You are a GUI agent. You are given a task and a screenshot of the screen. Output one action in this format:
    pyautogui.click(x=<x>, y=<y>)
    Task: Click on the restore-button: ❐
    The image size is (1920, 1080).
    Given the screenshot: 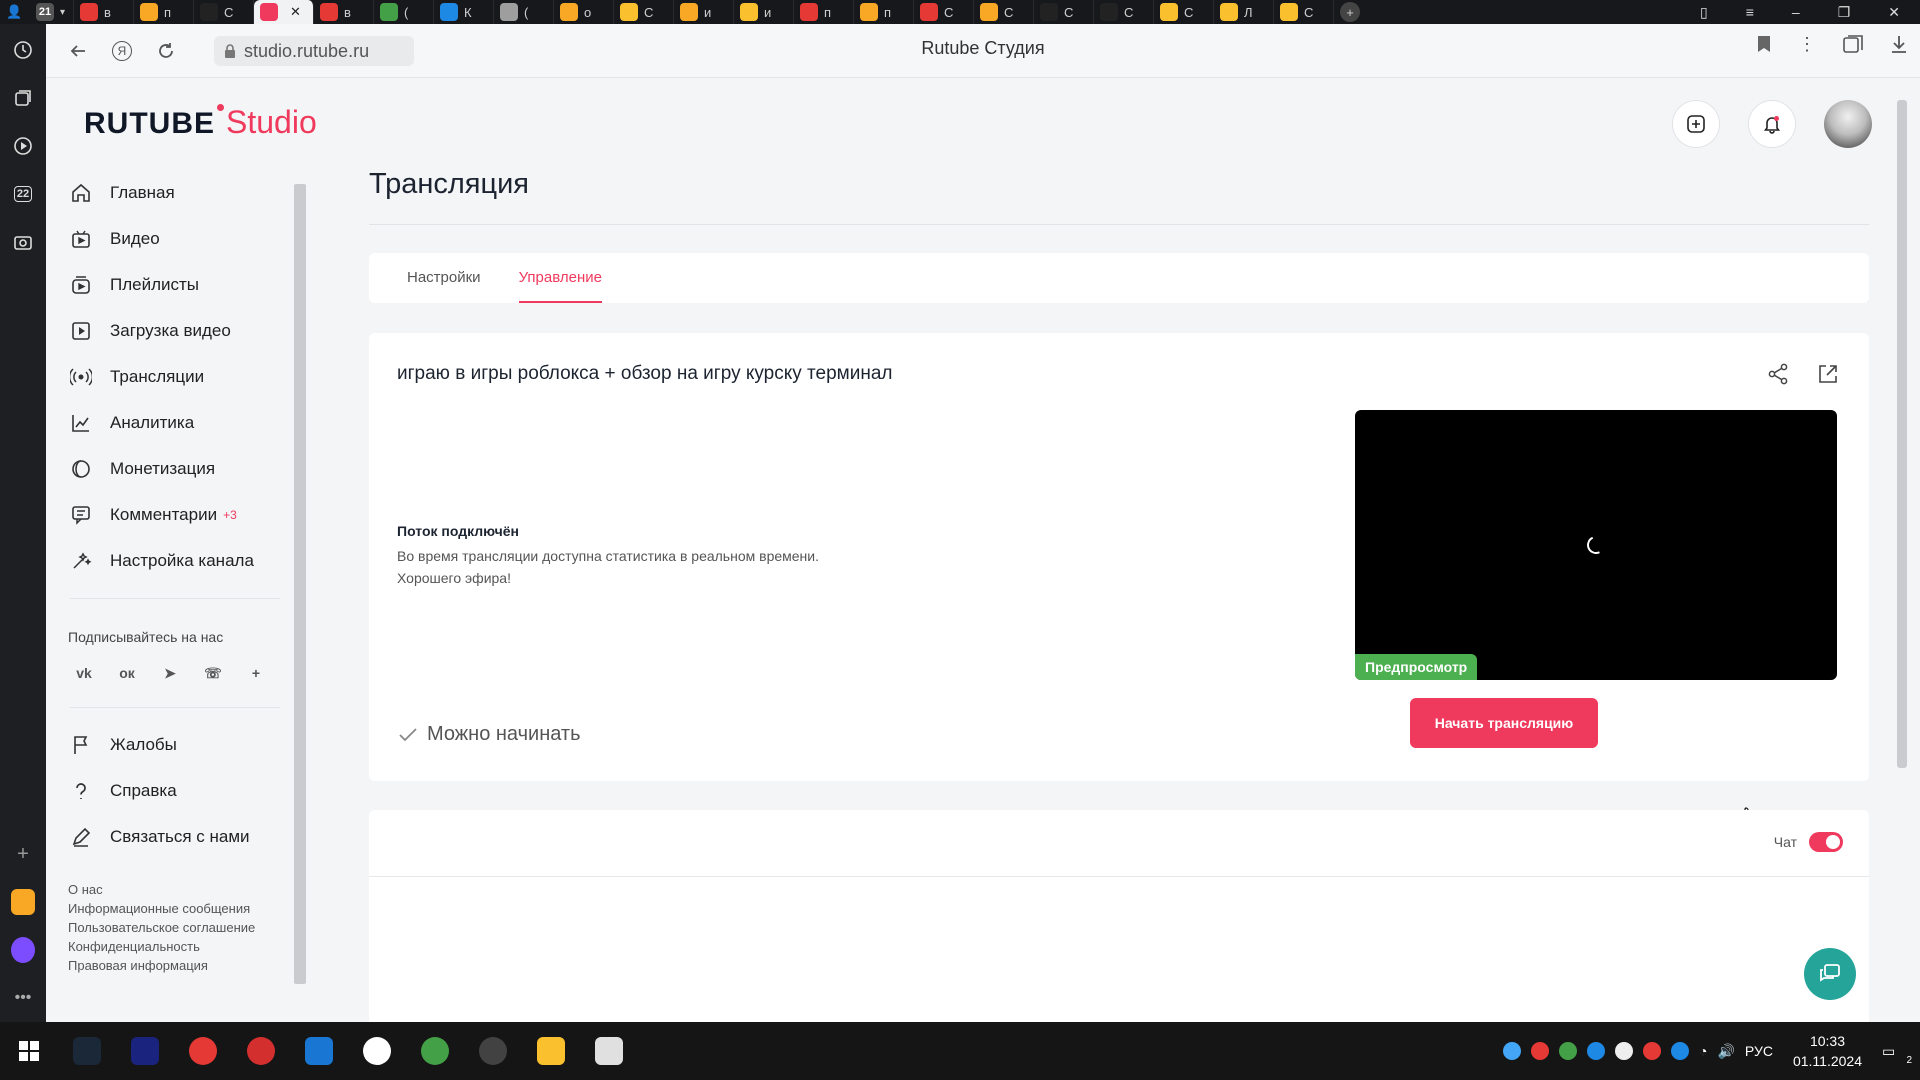 What is the action you would take?
    pyautogui.click(x=1844, y=12)
    